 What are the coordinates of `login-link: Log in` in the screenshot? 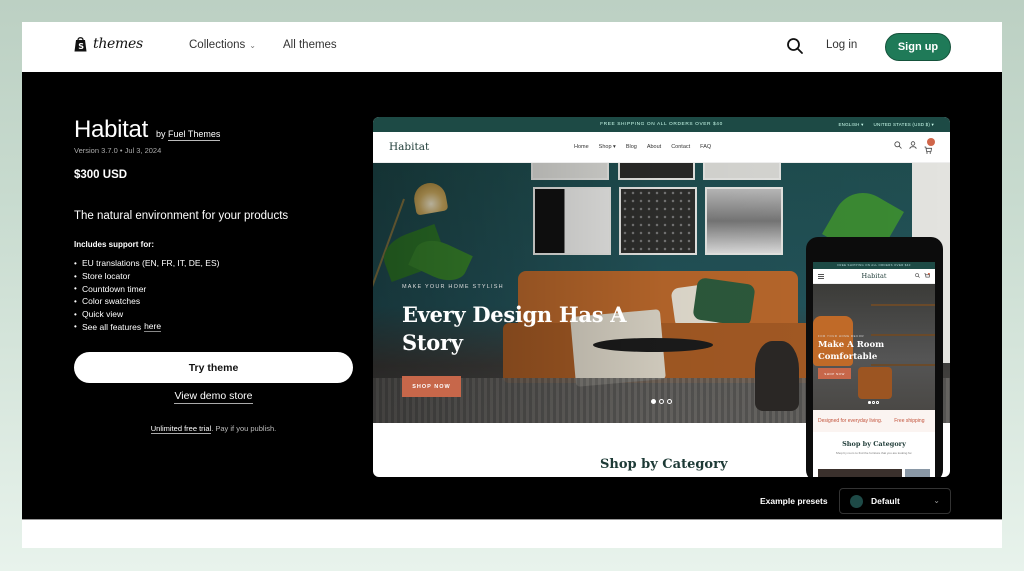 It's located at (841, 45).